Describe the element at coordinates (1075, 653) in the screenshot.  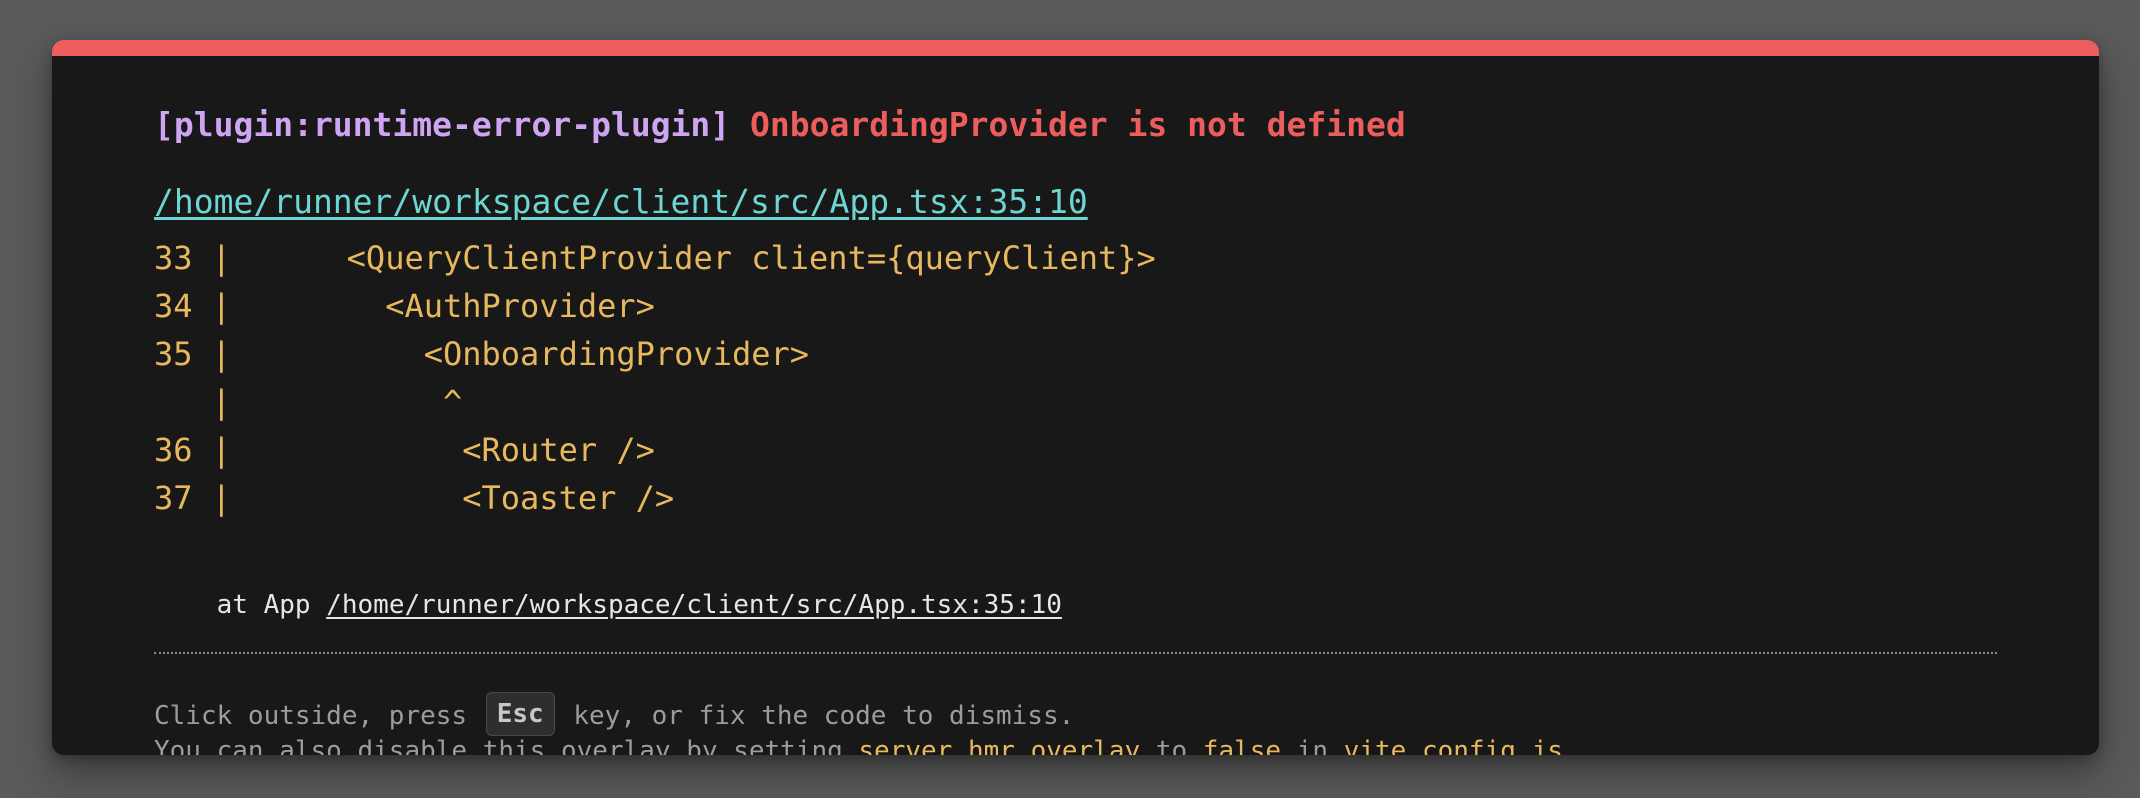
I see `divider` at that location.